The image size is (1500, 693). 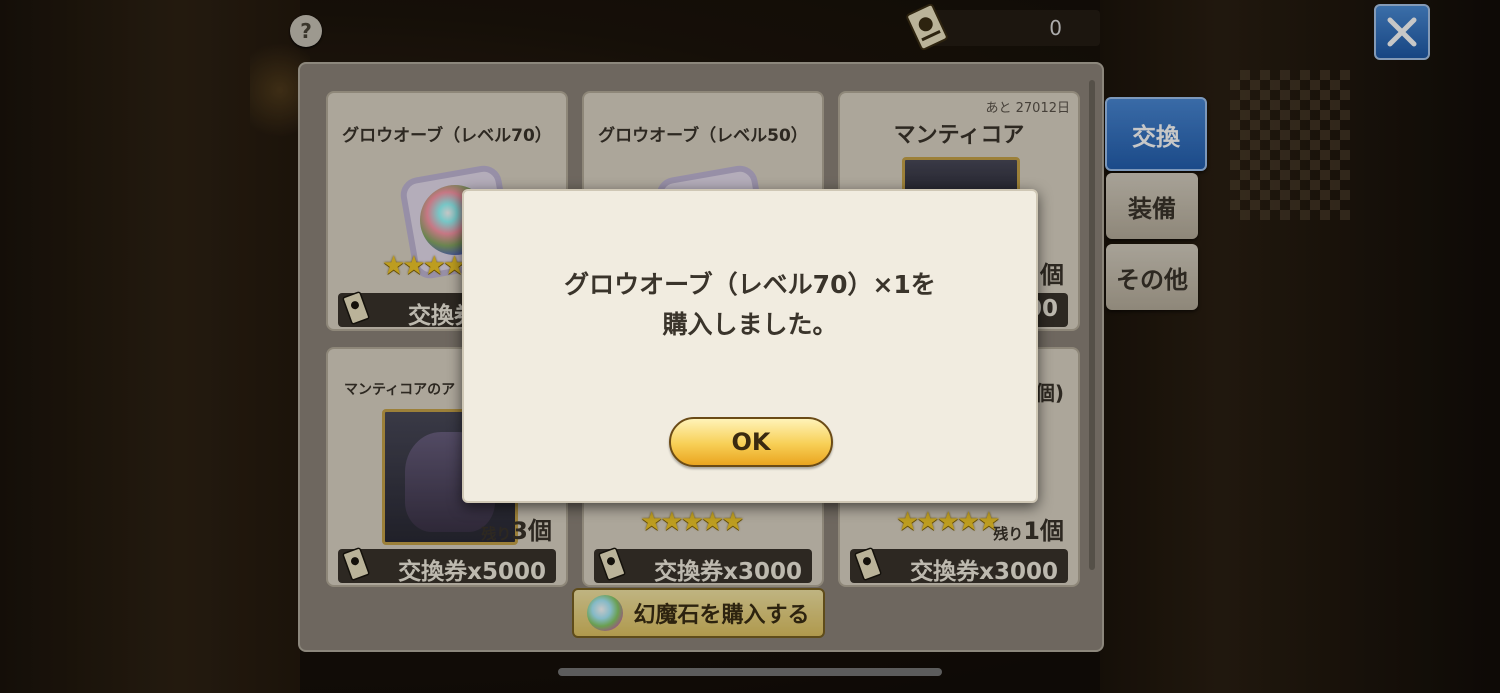 I want to click on dialog-message-line2: 購入しました。, so click(x=750, y=324).